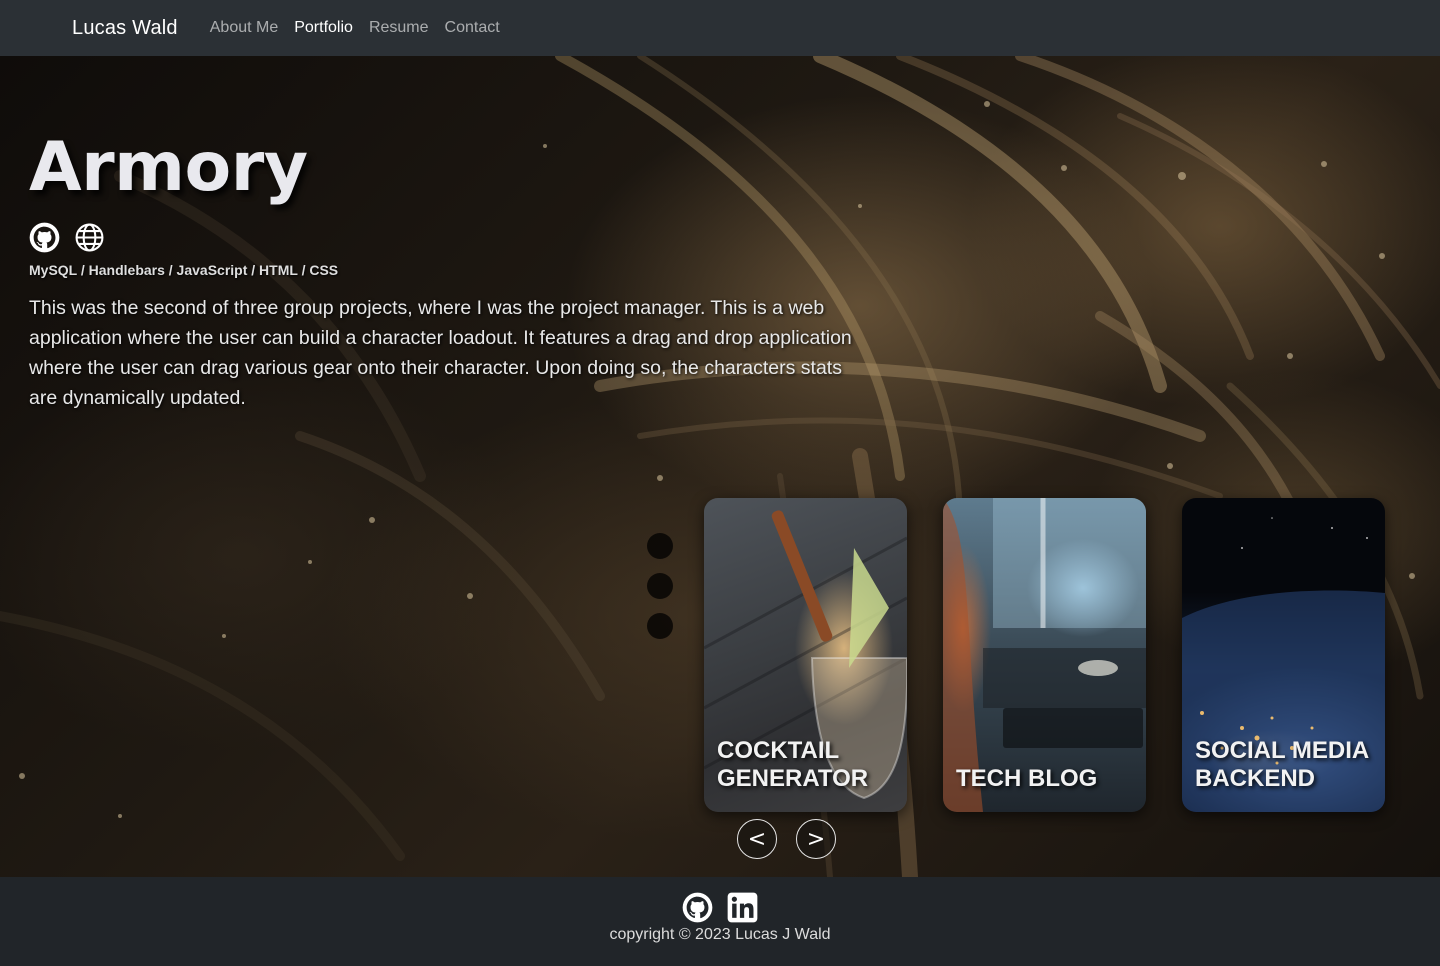 This screenshot has width=1440, height=966. What do you see at coordinates (323, 28) in the screenshot?
I see `nav-link-portfolio: Portfolio` at bounding box center [323, 28].